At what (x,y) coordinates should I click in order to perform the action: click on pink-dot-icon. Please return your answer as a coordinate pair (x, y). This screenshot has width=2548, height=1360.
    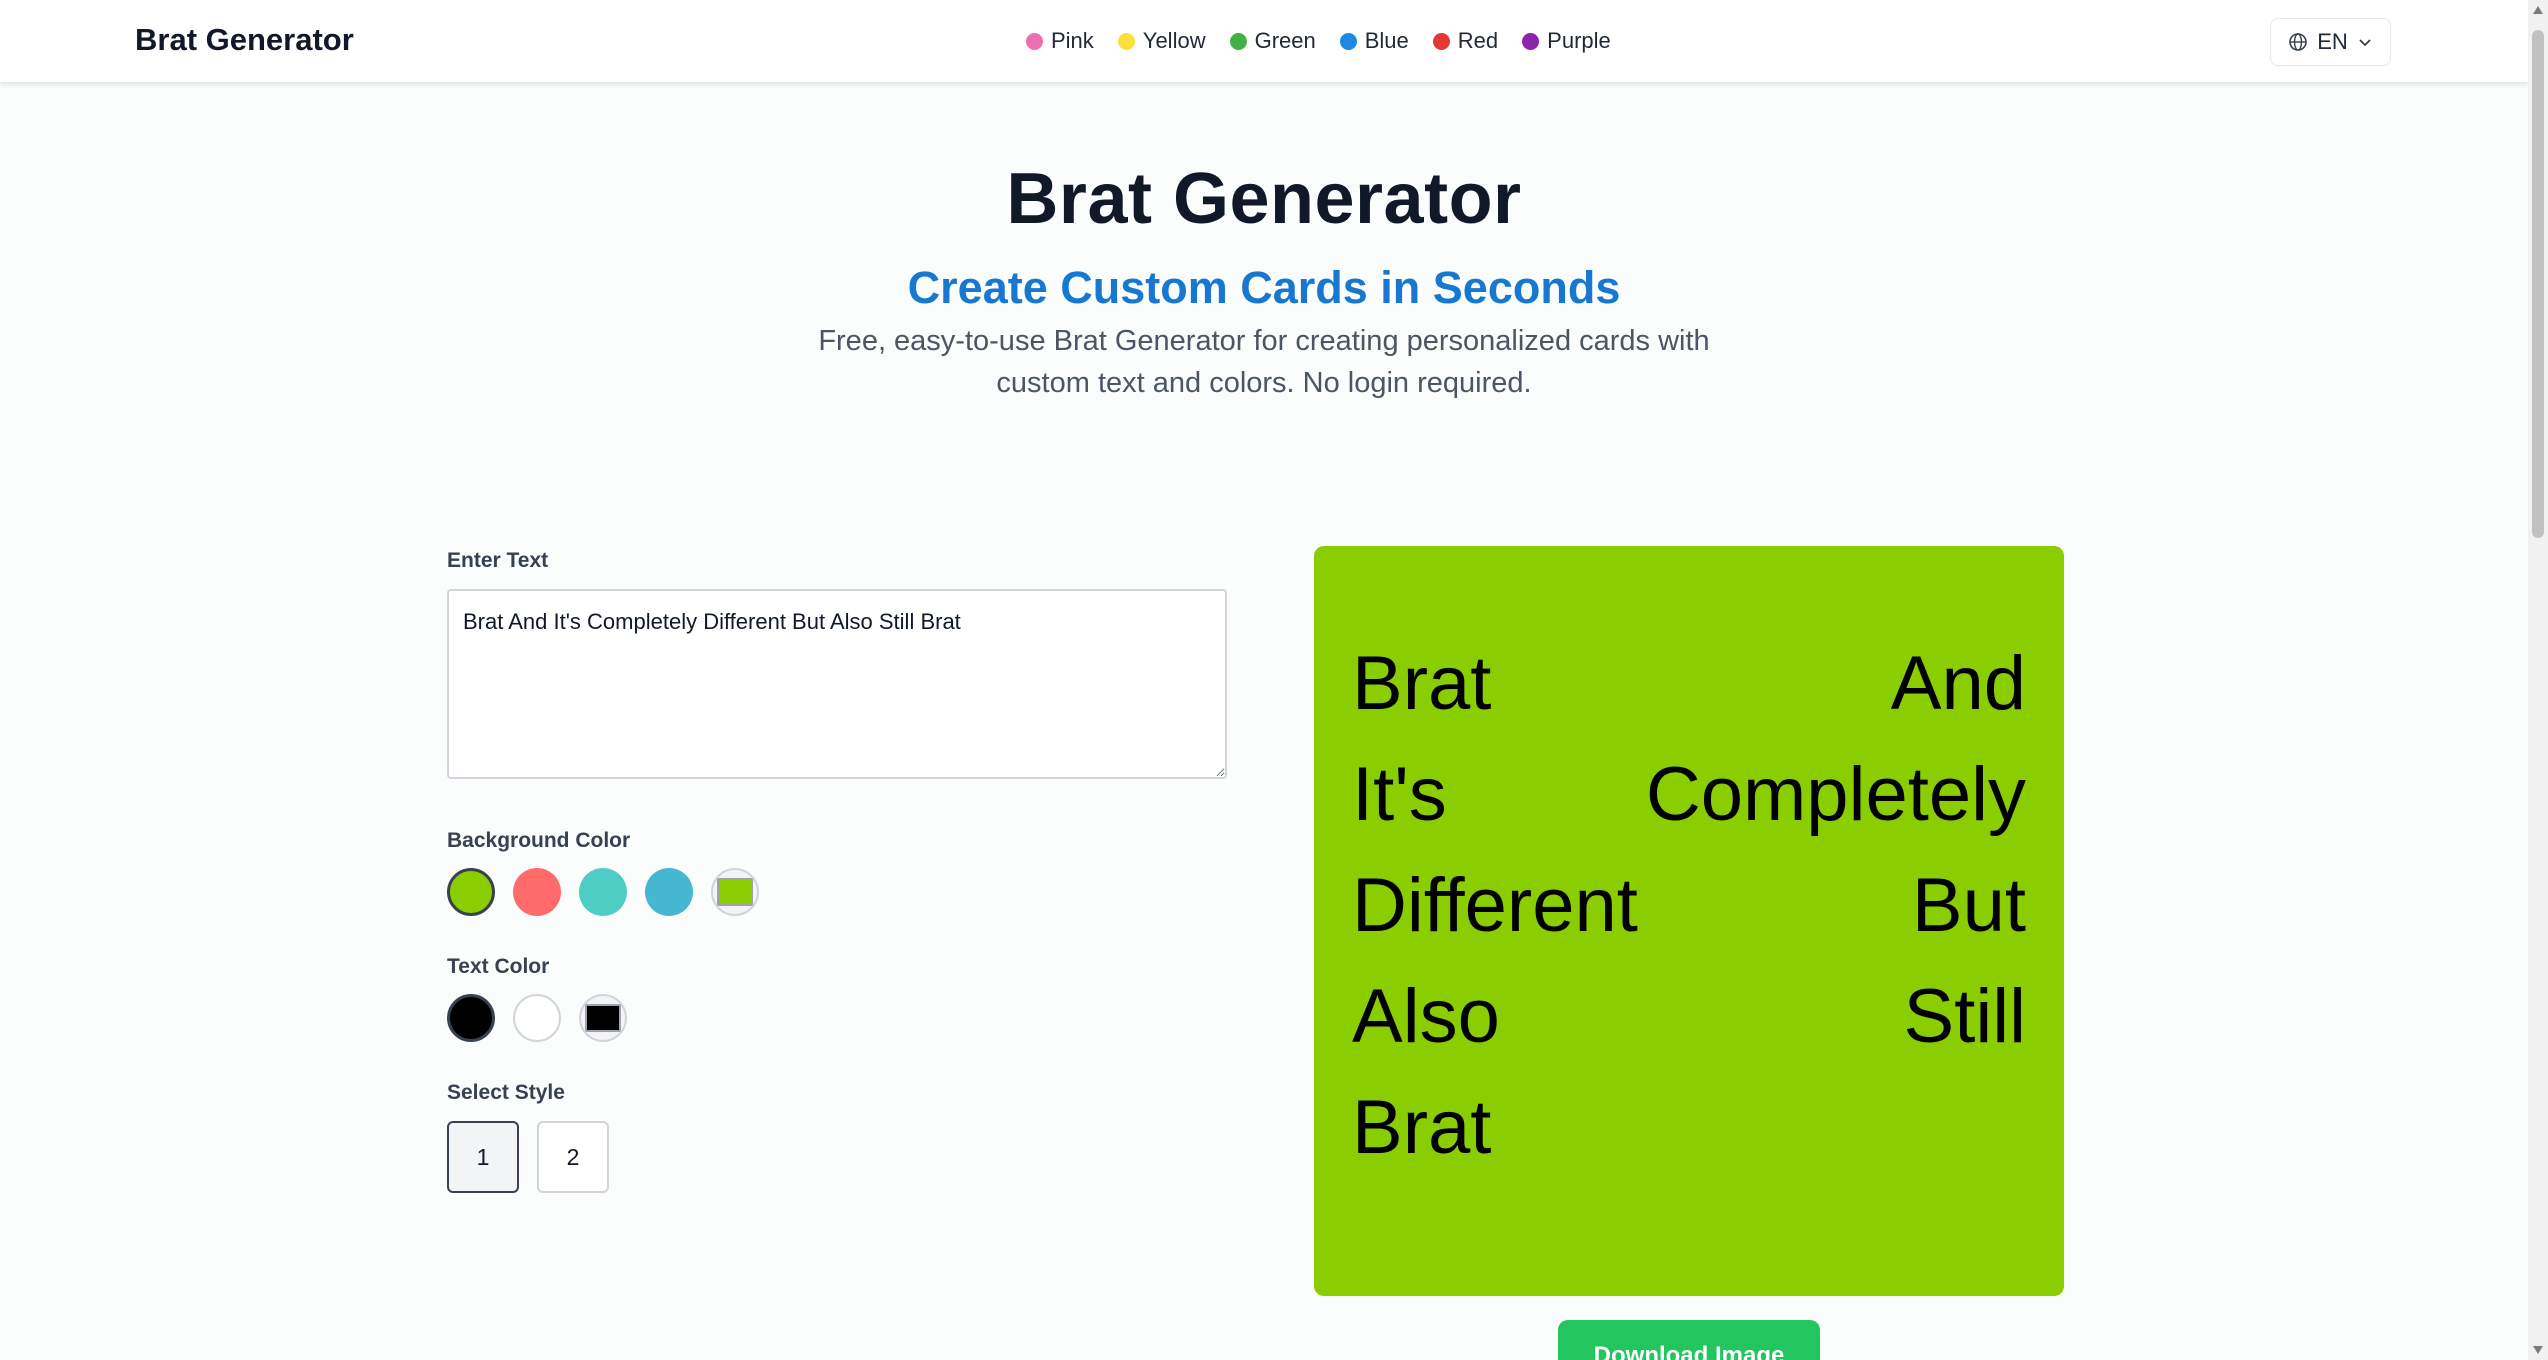
    Looking at the image, I should click on (1034, 41).